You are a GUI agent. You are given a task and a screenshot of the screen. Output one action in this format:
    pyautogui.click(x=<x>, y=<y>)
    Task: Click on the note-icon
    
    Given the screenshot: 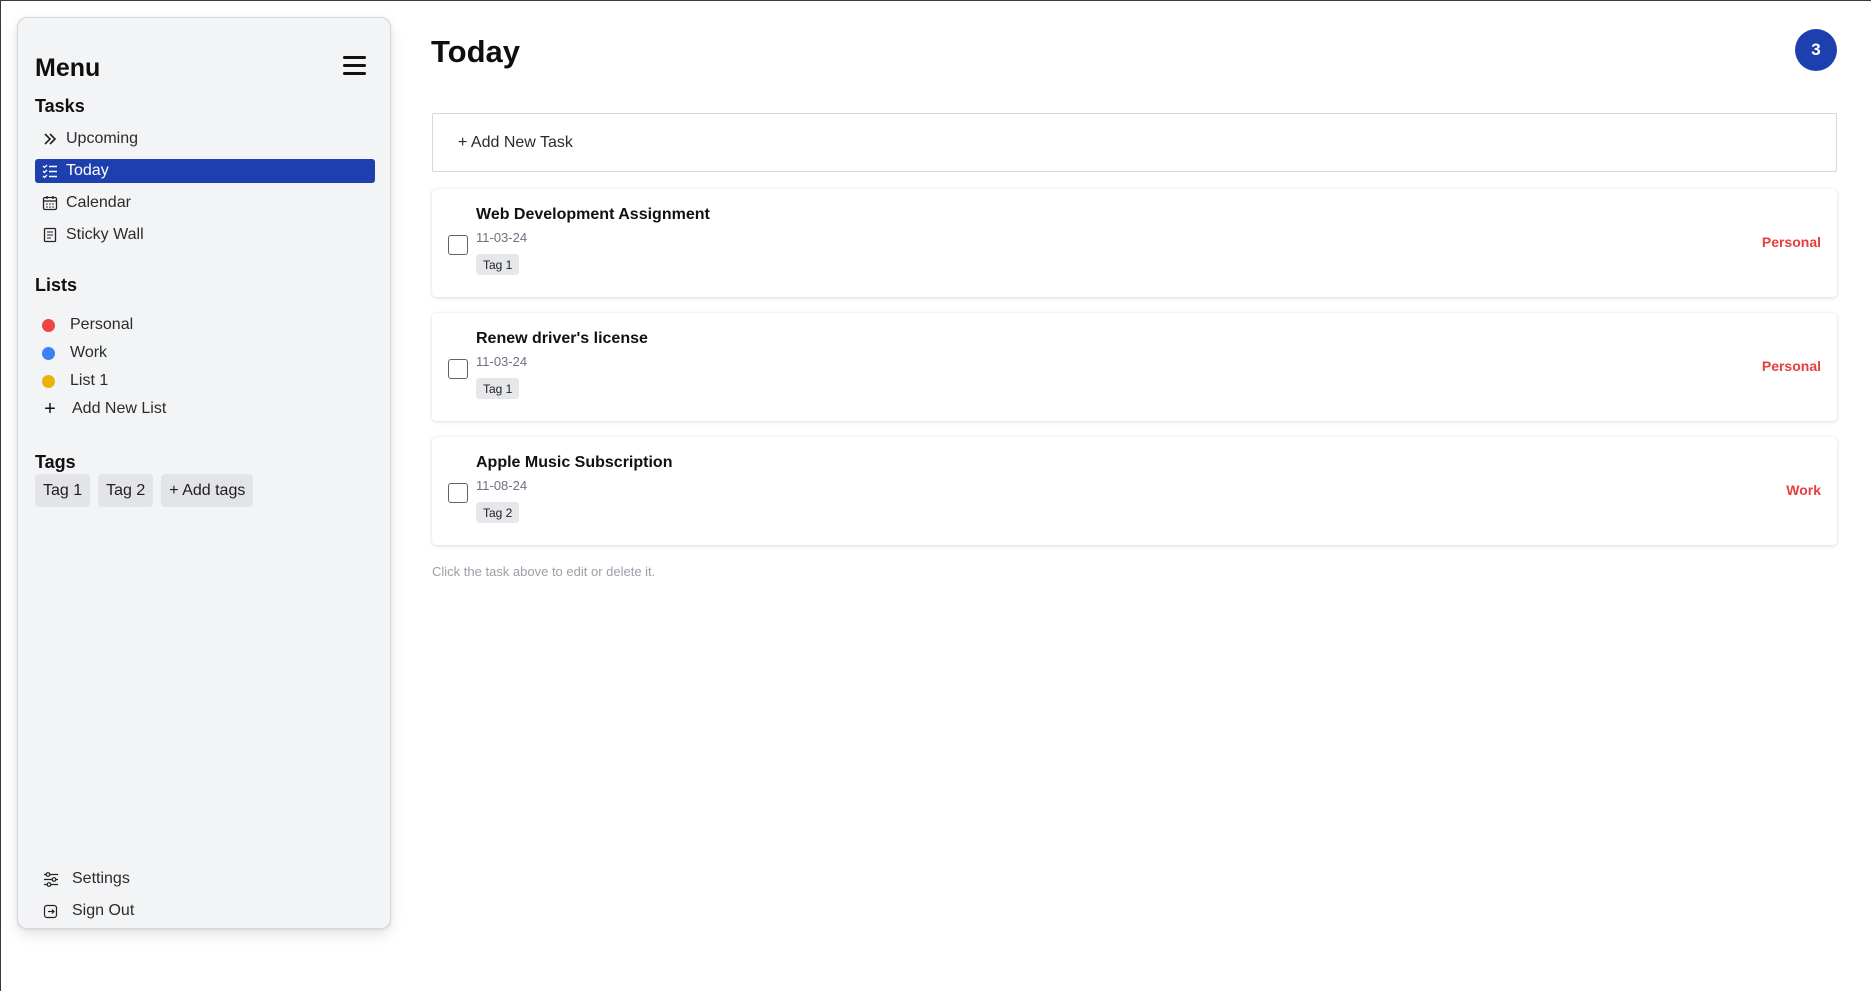 What is the action you would take?
    pyautogui.click(x=49, y=235)
    